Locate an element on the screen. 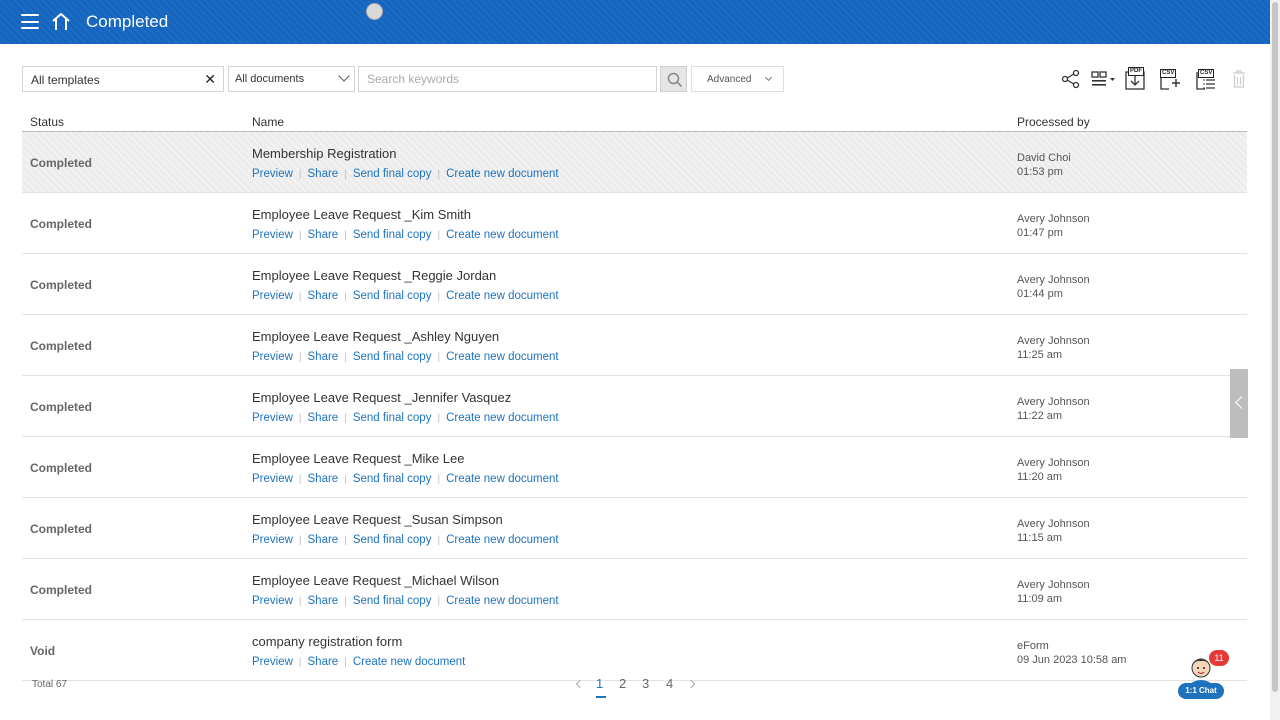 This screenshot has height=720, width=1280. page-4: 4 is located at coordinates (669, 683).